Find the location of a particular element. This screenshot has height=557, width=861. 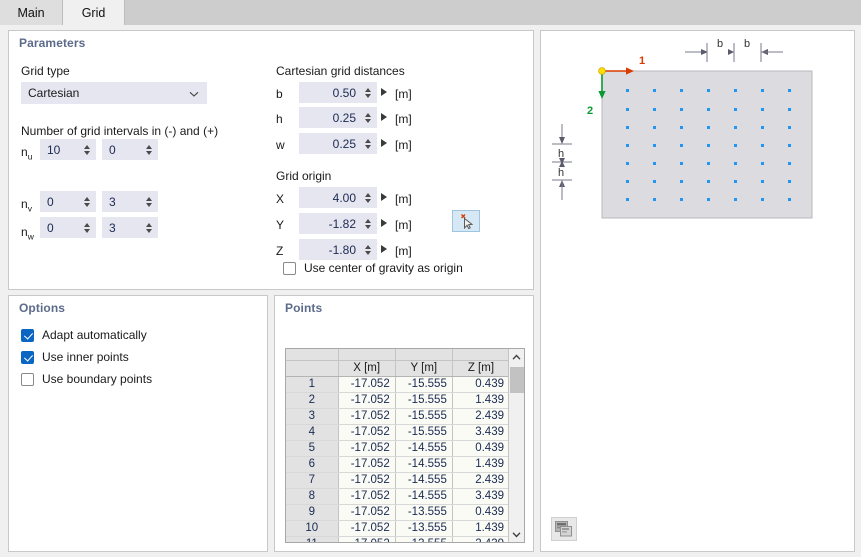

table-row: 3 -17.052 -15.555 2.439 is located at coordinates (397, 416).